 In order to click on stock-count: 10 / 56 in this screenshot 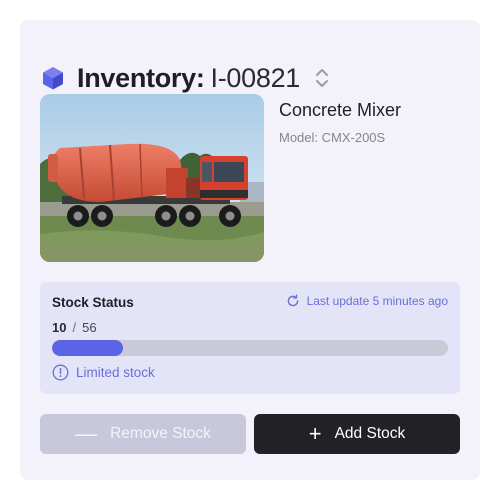, I will do `click(74, 327)`.